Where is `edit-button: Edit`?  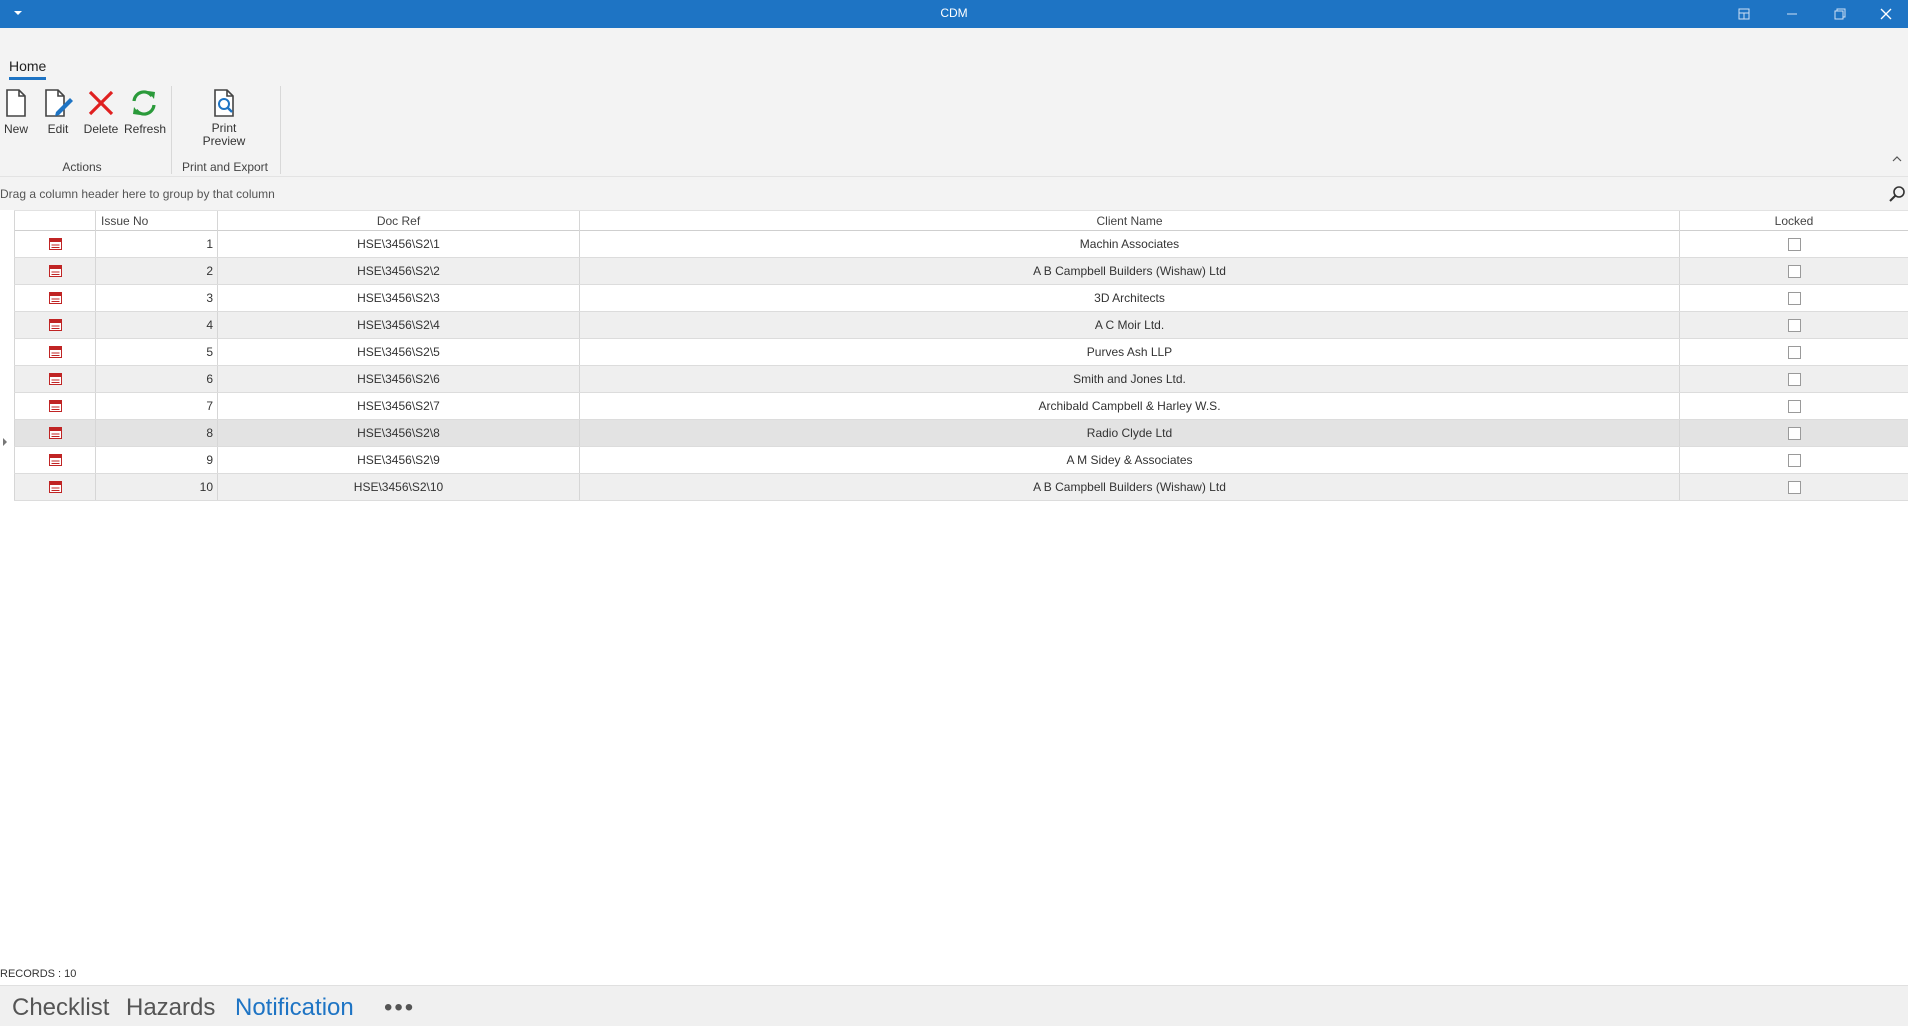
edit-button: Edit is located at coordinates (58, 112).